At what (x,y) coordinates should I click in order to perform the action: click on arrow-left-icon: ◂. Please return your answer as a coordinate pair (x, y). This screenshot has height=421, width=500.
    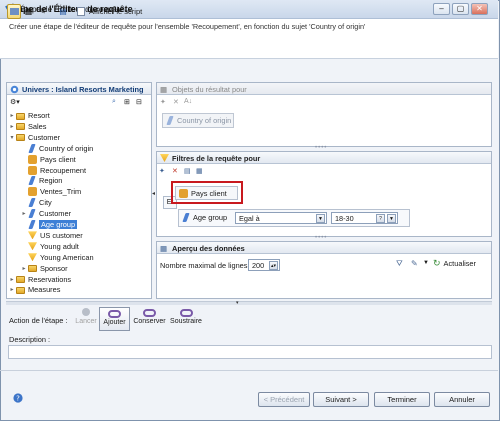
    Looking at the image, I should click on (154, 194).